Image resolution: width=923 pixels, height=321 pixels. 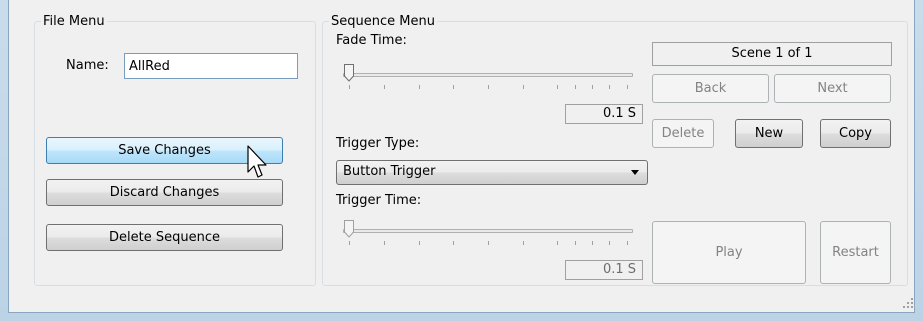 What do you see at coordinates (389, 171) in the screenshot?
I see `trigger-type-value: Button Trigger` at bounding box center [389, 171].